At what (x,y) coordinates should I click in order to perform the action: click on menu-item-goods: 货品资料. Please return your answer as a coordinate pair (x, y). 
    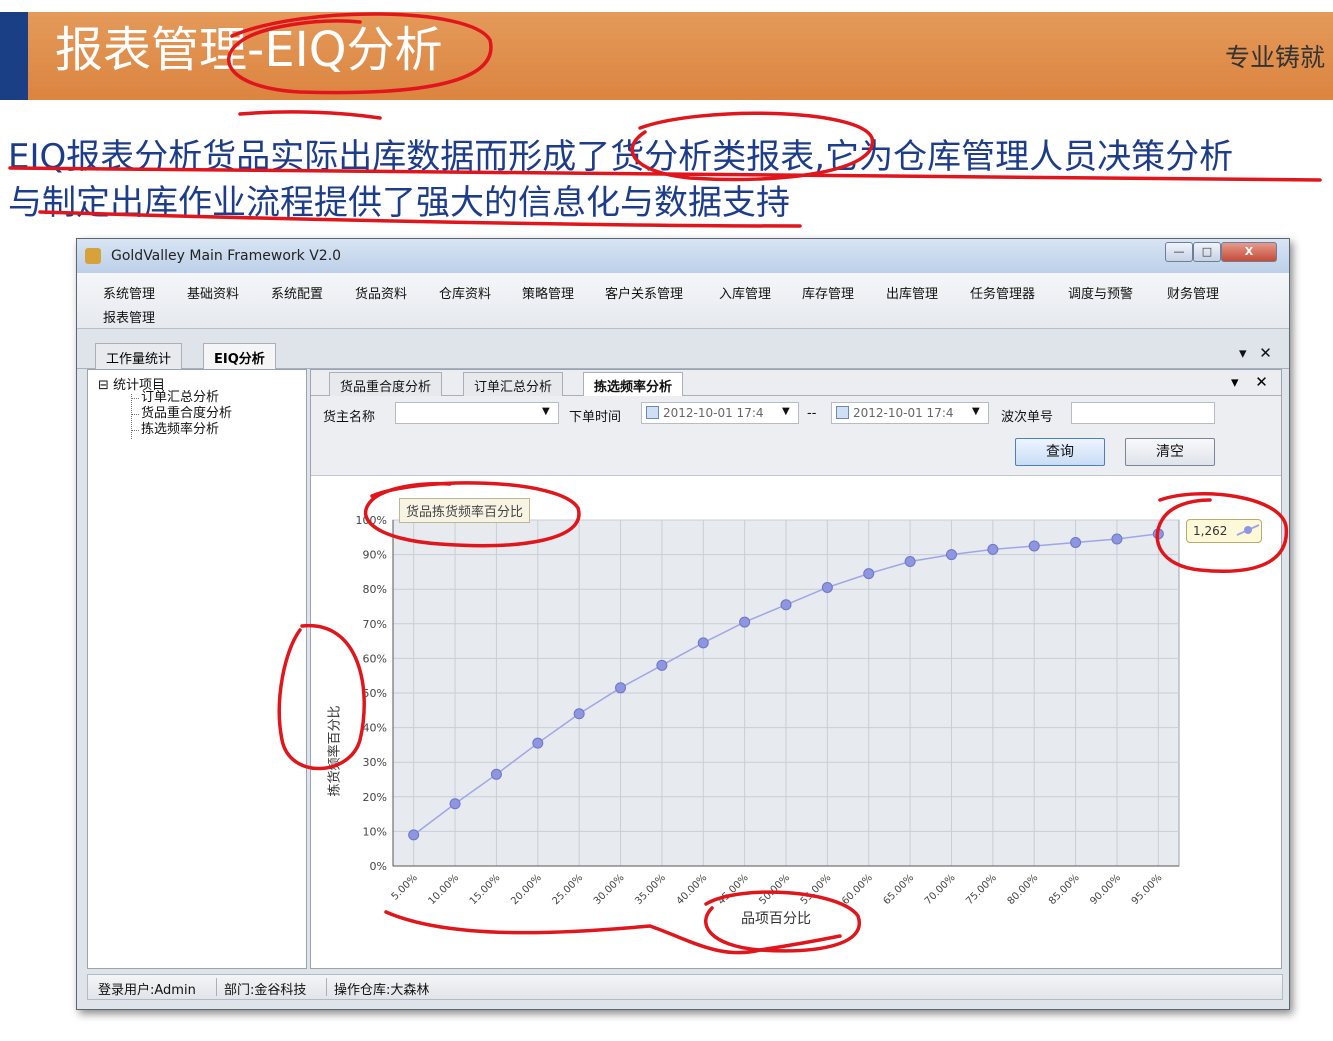
    Looking at the image, I should click on (381, 292).